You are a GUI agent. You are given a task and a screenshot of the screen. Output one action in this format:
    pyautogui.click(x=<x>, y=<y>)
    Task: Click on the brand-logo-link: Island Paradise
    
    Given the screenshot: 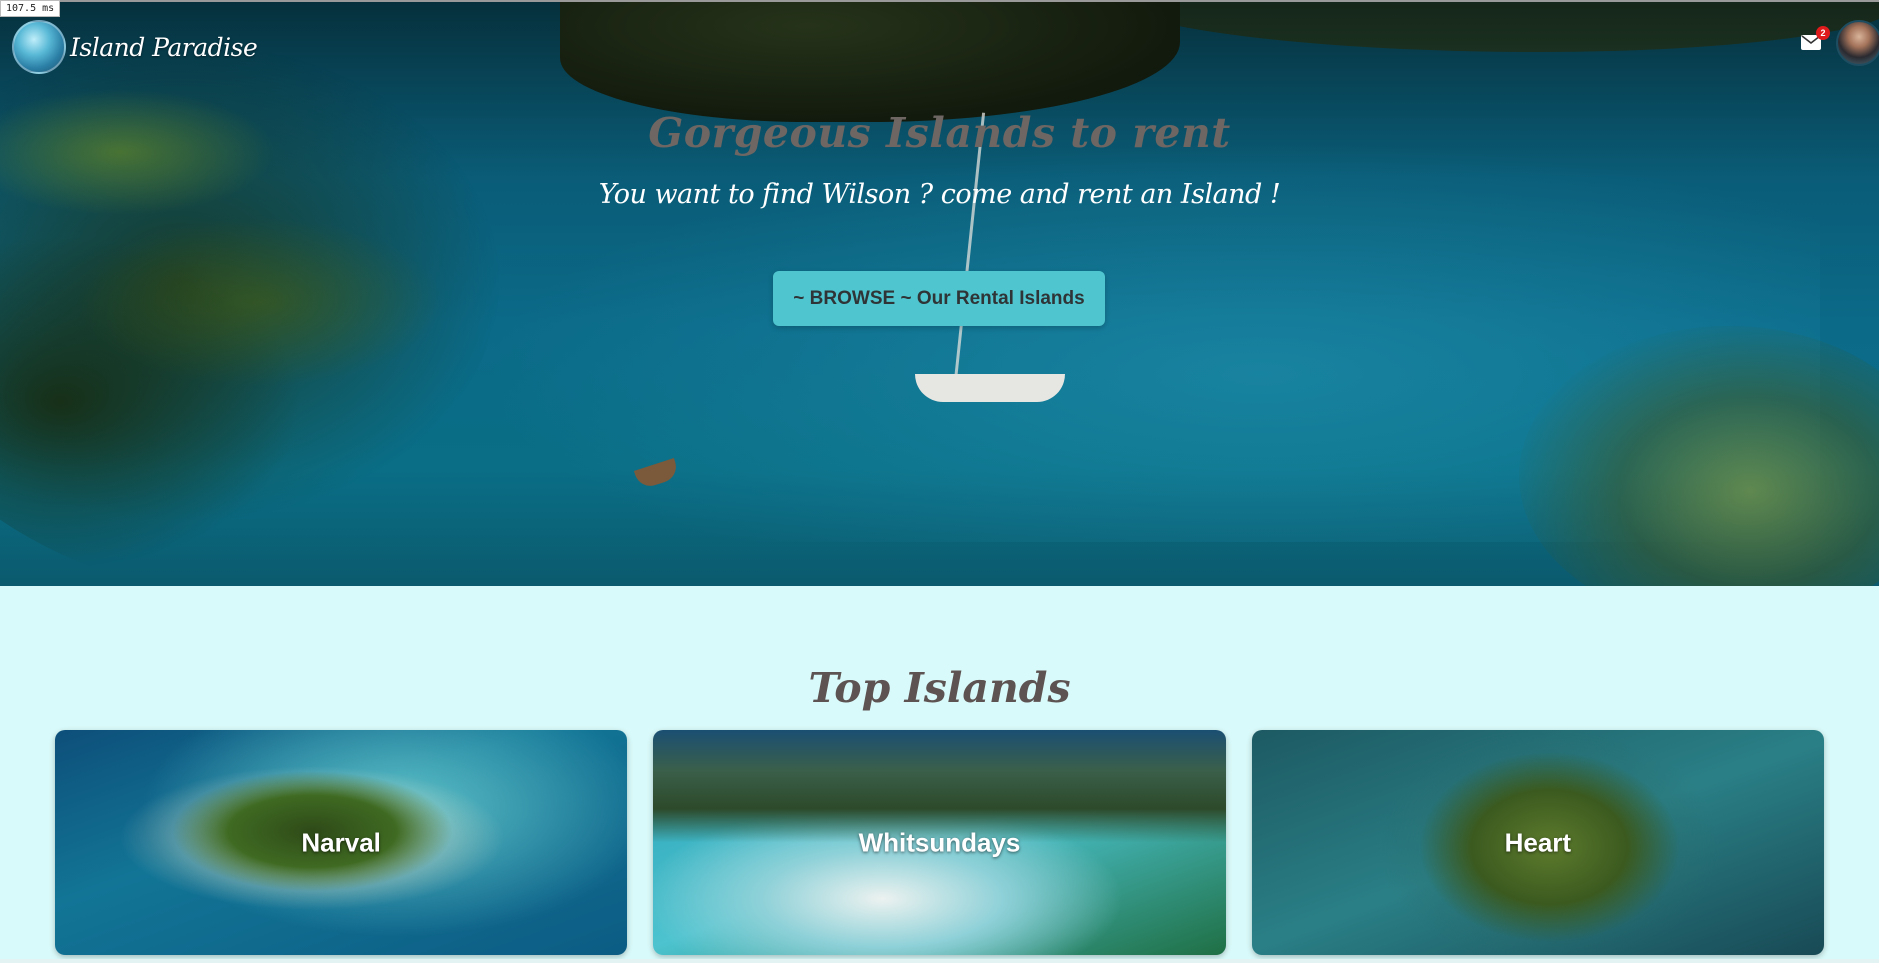 What is the action you would take?
    pyautogui.click(x=135, y=47)
    